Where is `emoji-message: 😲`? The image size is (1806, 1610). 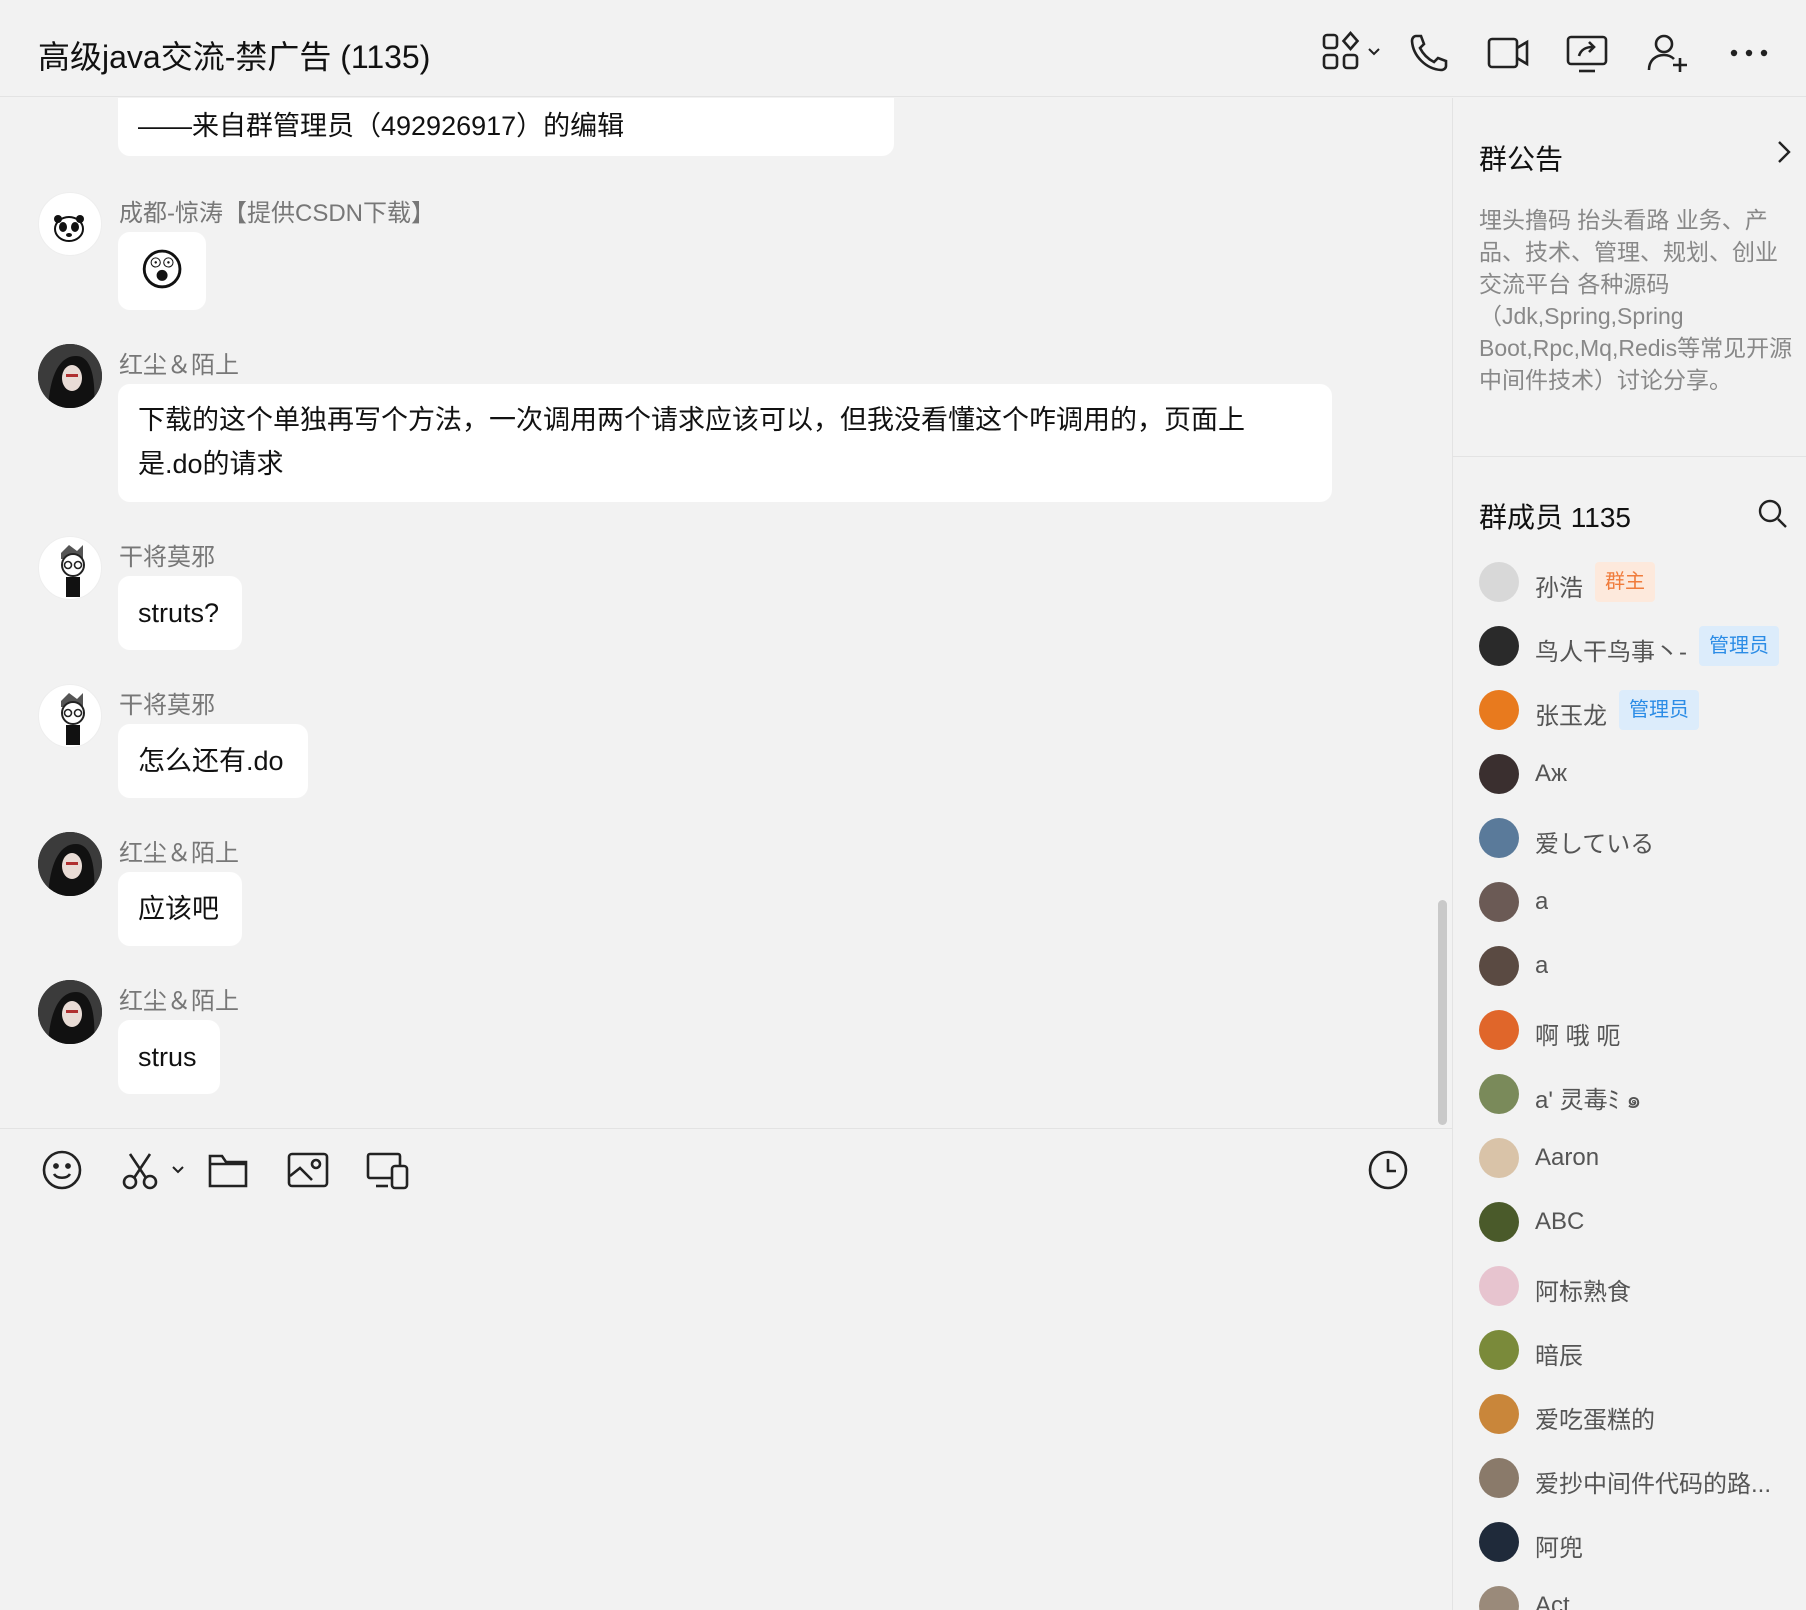
emoji-message: 😲 is located at coordinates (162, 270).